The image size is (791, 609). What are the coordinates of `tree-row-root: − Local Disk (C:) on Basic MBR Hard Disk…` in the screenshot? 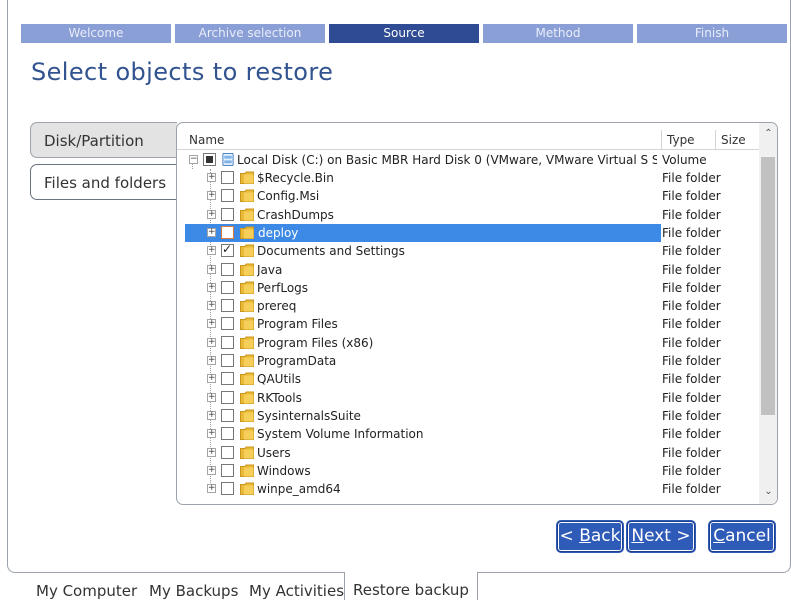 It's located at (472, 160).